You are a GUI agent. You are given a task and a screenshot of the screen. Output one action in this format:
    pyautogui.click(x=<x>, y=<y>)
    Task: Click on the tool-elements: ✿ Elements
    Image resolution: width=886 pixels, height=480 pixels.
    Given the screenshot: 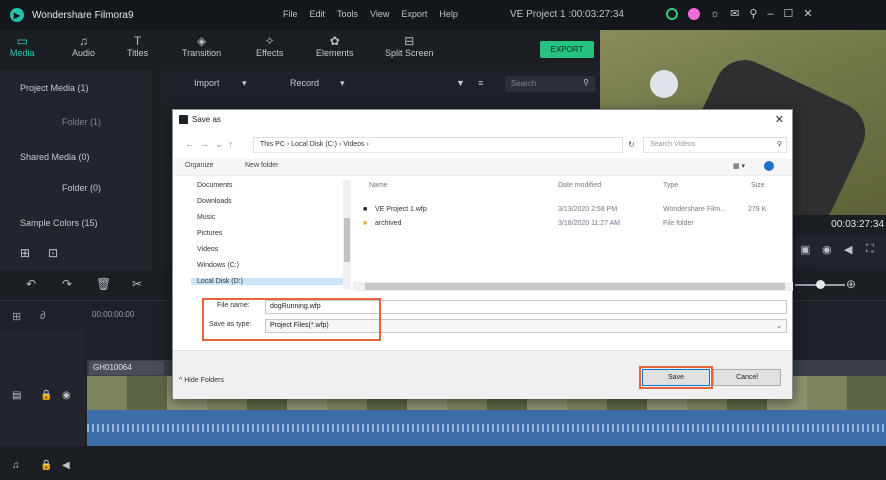 What is the action you would take?
    pyautogui.click(x=335, y=46)
    